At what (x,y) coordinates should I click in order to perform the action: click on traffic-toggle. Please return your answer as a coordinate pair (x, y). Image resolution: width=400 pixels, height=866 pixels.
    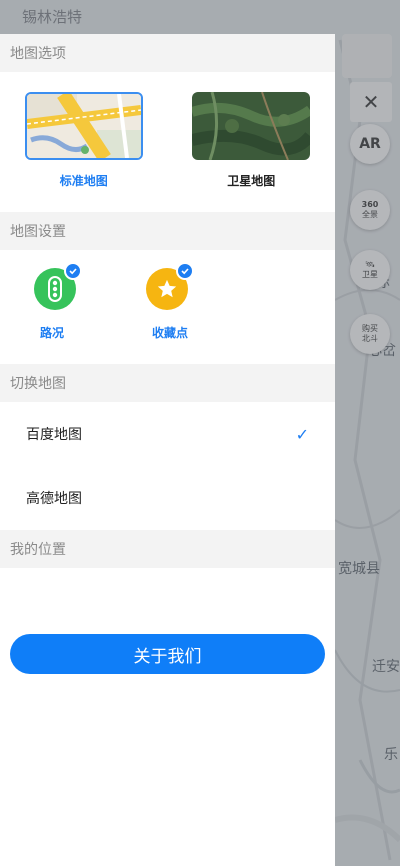
    Looking at the image, I should click on (58, 286).